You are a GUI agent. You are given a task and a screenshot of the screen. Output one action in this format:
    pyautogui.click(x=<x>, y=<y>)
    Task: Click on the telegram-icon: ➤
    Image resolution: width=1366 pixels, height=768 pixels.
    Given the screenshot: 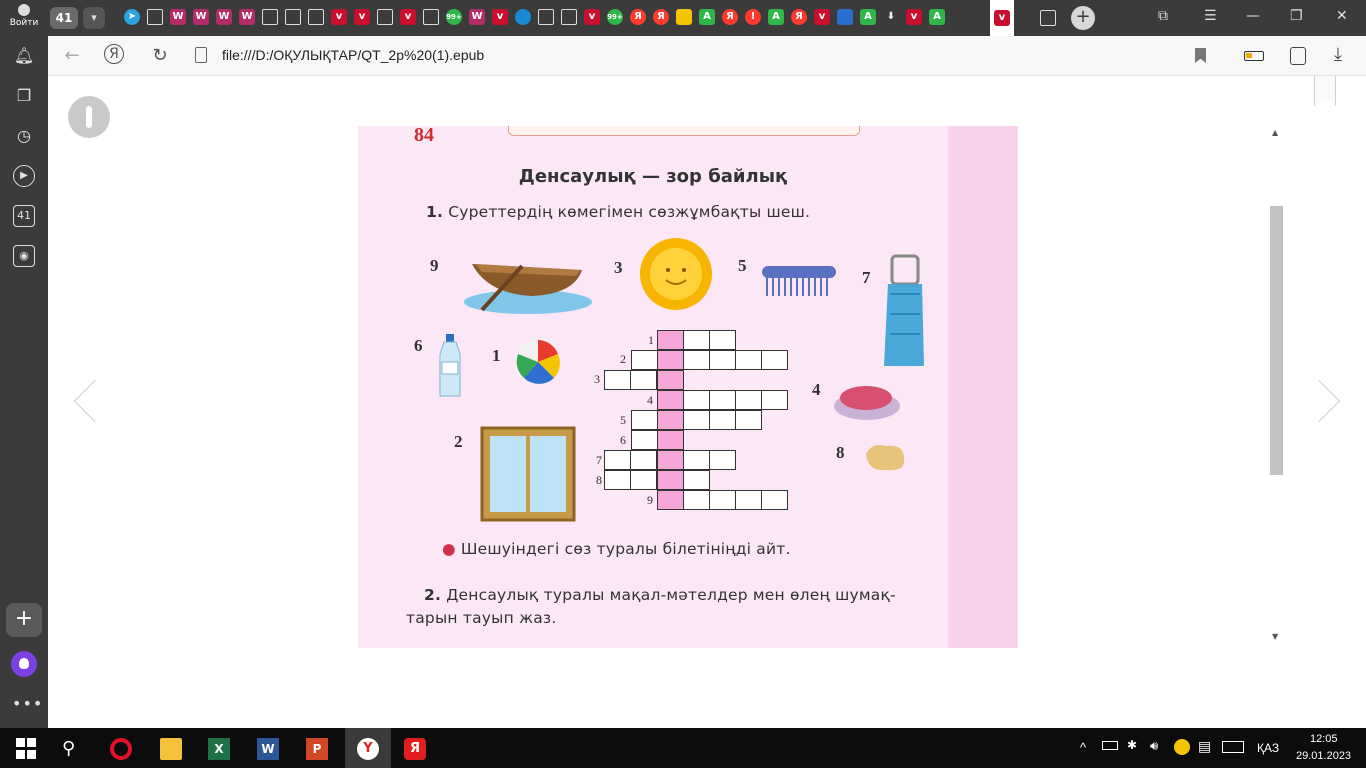 What is the action you would take?
    pyautogui.click(x=132, y=17)
    